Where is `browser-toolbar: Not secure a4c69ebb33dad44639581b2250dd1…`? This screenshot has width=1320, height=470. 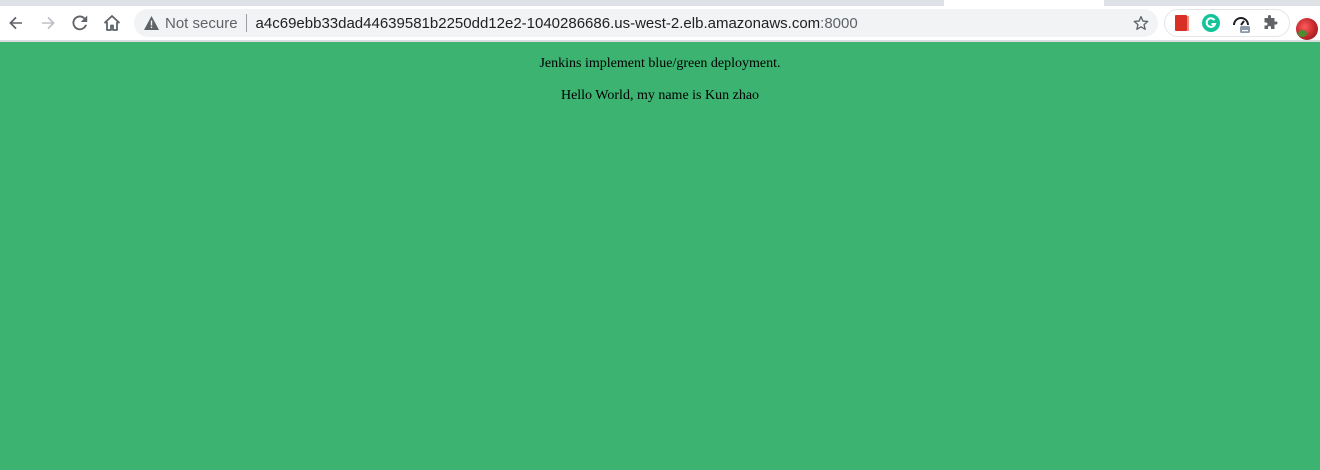 browser-toolbar: Not secure a4c69ebb33dad44639581b2250dd1… is located at coordinates (660, 23).